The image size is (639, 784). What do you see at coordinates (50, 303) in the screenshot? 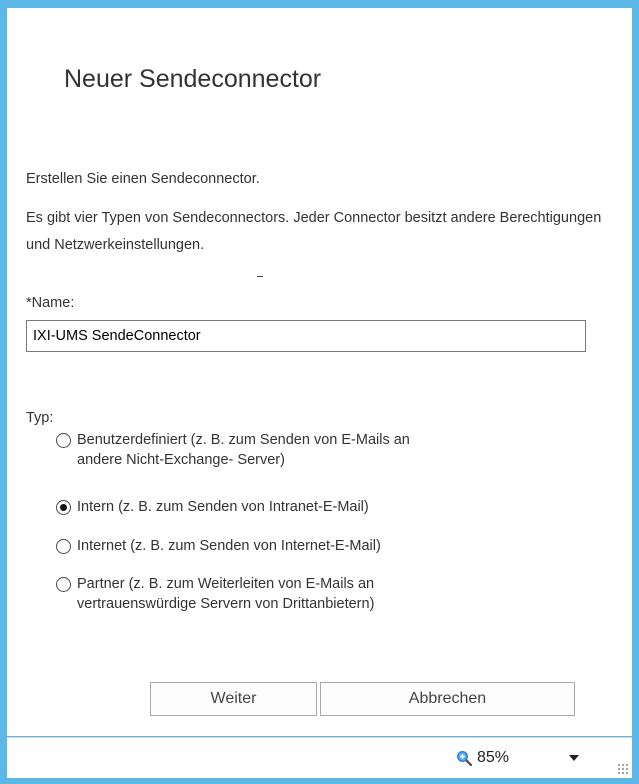
I see `name-label: *Name:` at bounding box center [50, 303].